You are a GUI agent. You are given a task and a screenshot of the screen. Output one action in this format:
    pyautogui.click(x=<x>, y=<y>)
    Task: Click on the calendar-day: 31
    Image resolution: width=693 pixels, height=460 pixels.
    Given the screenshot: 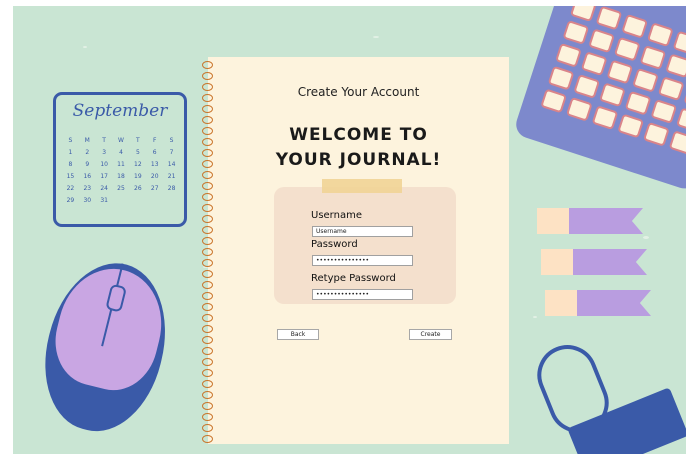 What is the action you would take?
    pyautogui.click(x=104, y=200)
    